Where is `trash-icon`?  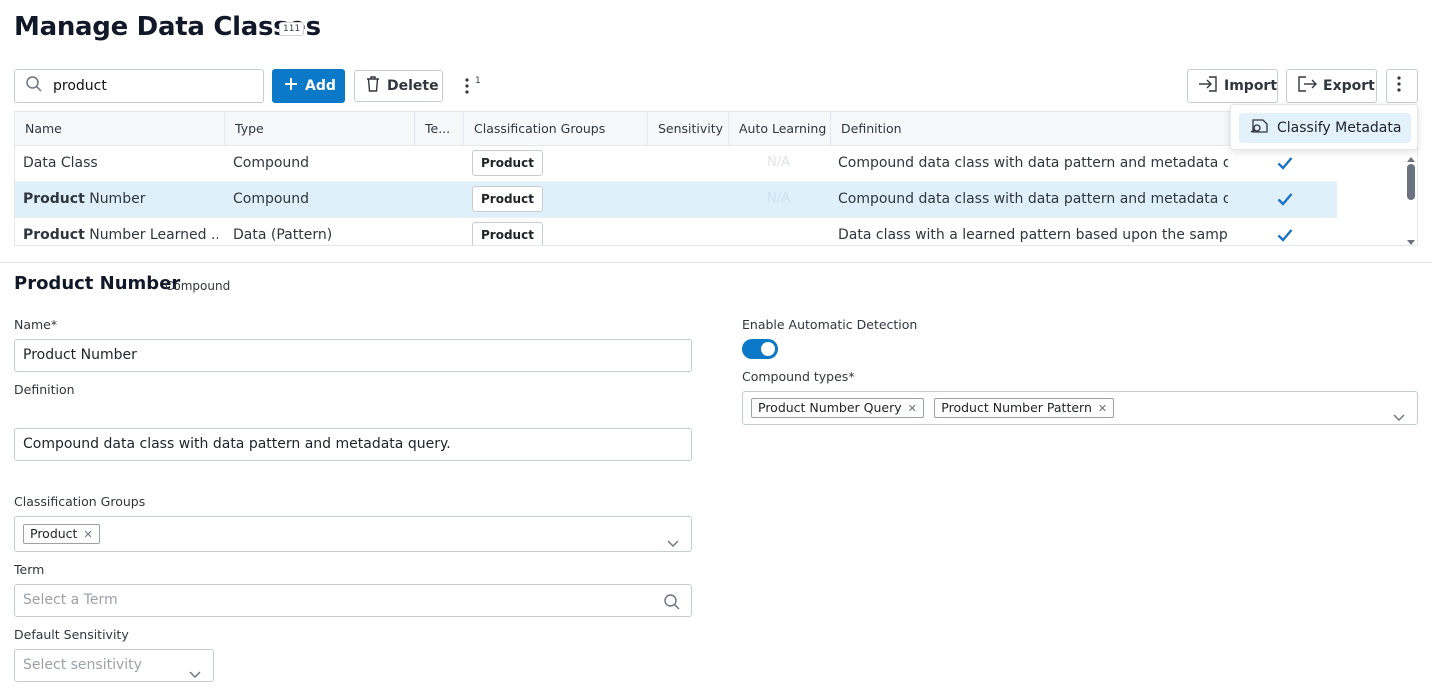
trash-icon is located at coordinates (376, 86).